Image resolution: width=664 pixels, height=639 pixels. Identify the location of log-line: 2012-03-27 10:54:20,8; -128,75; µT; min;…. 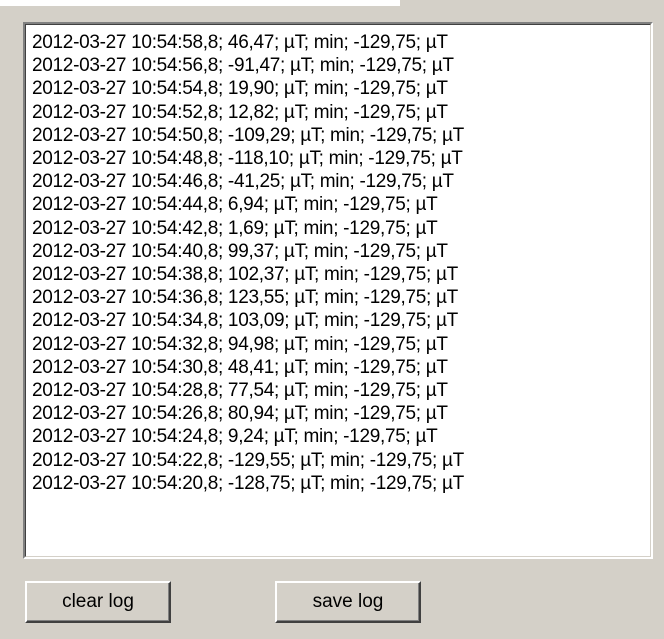
(248, 483).